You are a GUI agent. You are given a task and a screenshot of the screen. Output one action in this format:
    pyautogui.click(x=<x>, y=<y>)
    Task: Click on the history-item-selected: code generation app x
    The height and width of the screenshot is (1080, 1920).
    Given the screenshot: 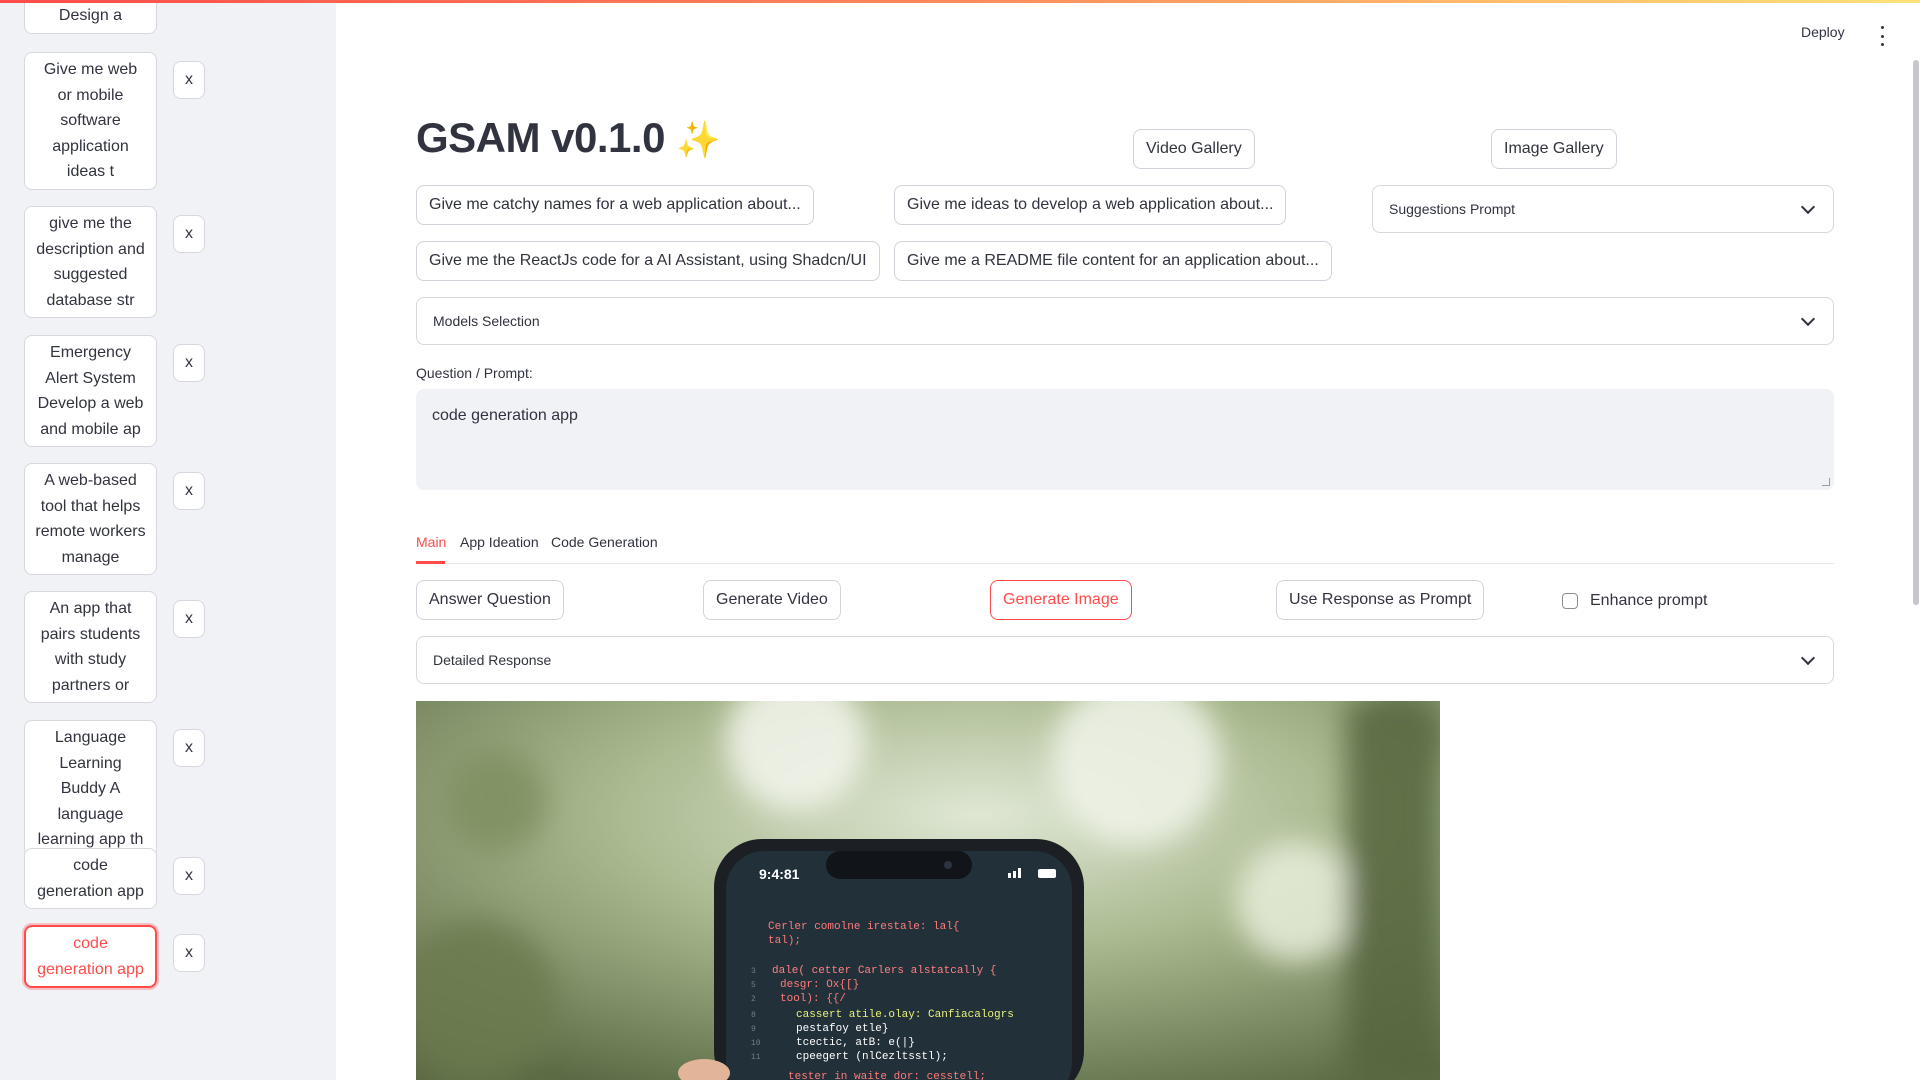 What is the action you would take?
    pyautogui.click(x=114, y=956)
    